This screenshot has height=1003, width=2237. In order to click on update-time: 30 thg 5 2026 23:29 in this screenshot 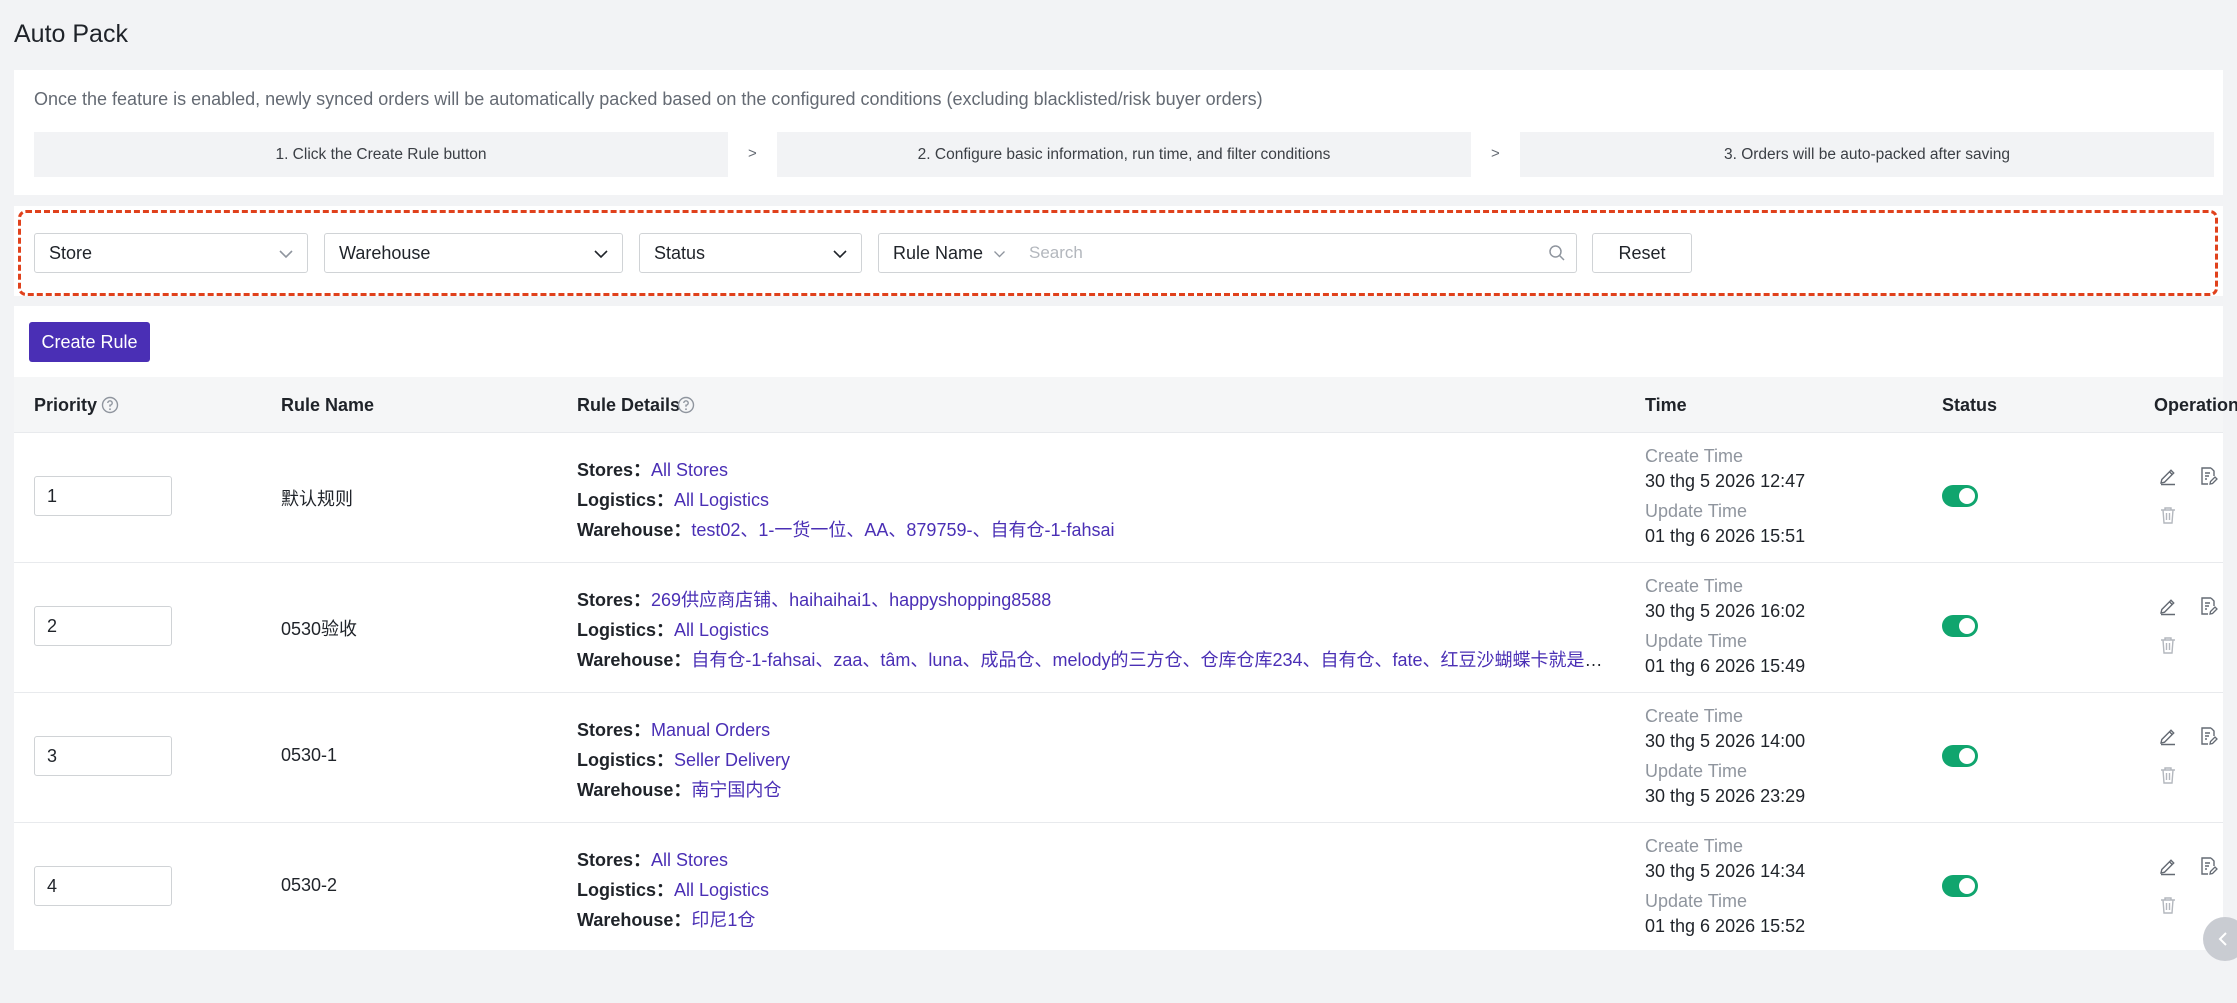, I will do `click(1725, 796)`.